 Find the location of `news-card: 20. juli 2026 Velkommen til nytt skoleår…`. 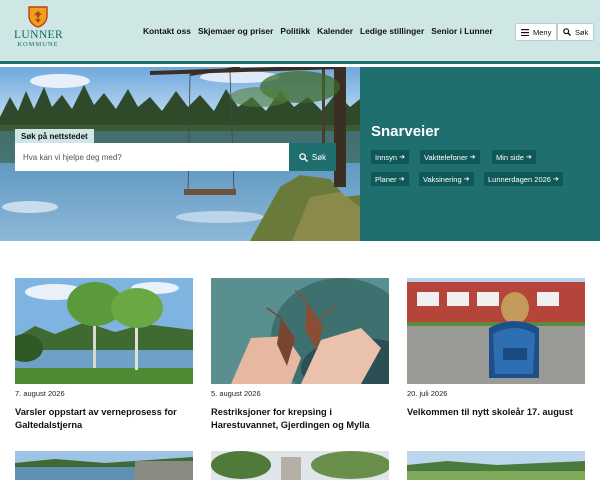

news-card: 20. juli 2026 Velkommen til nytt skoleår… is located at coordinates (496, 348).